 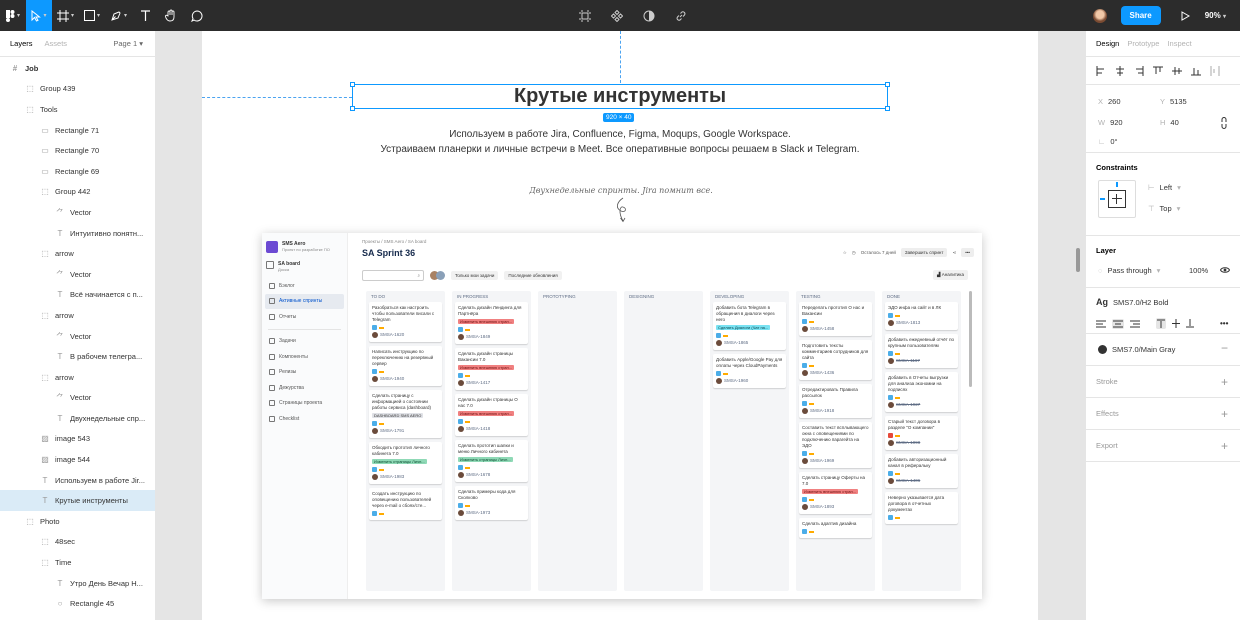 What do you see at coordinates (128, 43) in the screenshot?
I see `page-selector: Page 1 ▾` at bounding box center [128, 43].